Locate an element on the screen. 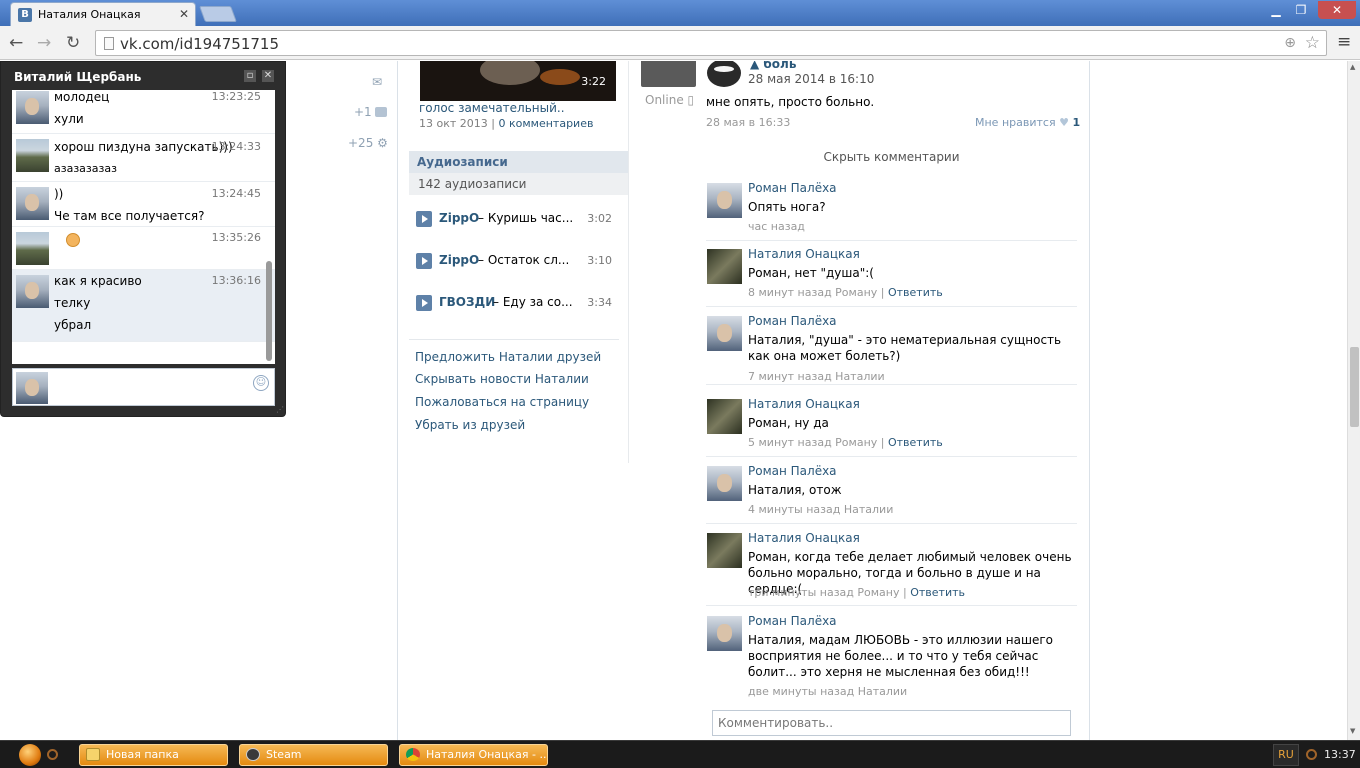 This screenshot has width=1360, height=768. taskbar-item-steam: Steam is located at coordinates (313, 755).